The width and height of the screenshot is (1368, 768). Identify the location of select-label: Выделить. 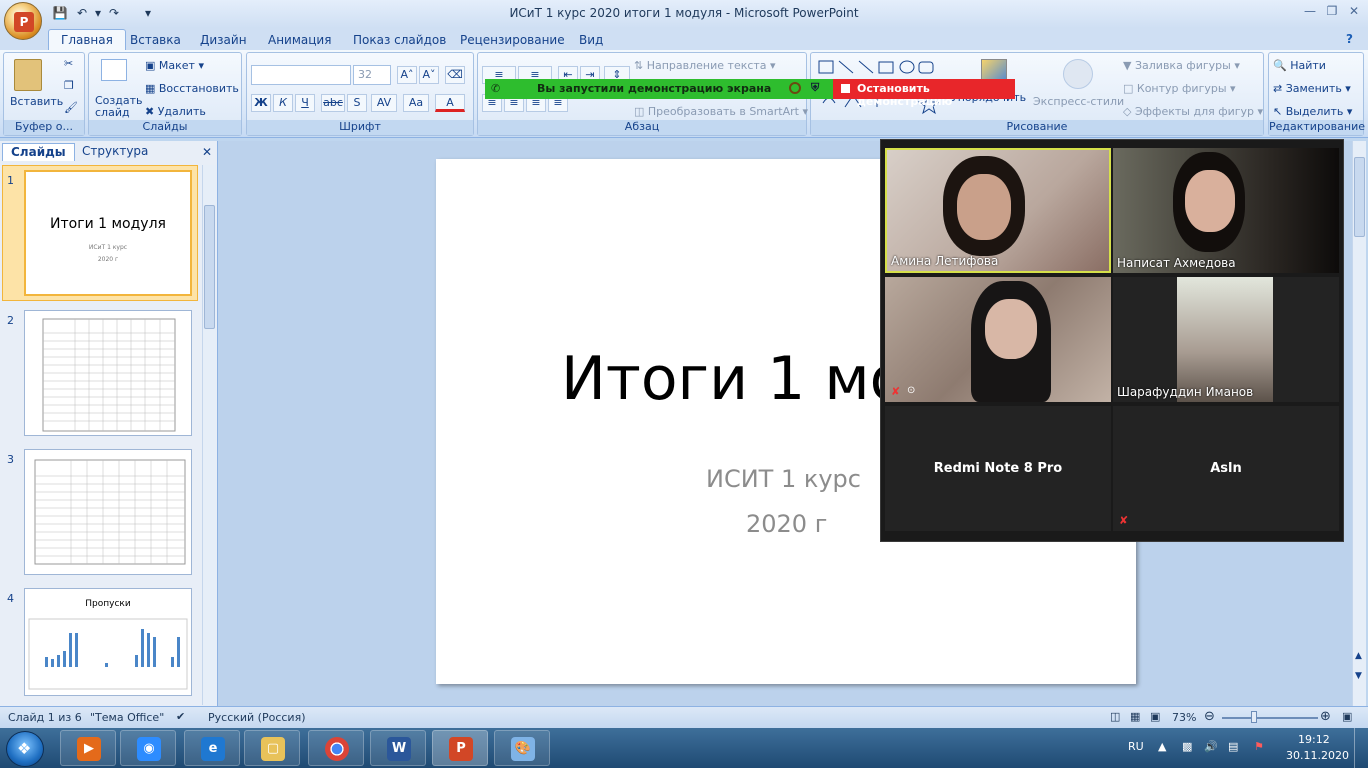
(1314, 111).